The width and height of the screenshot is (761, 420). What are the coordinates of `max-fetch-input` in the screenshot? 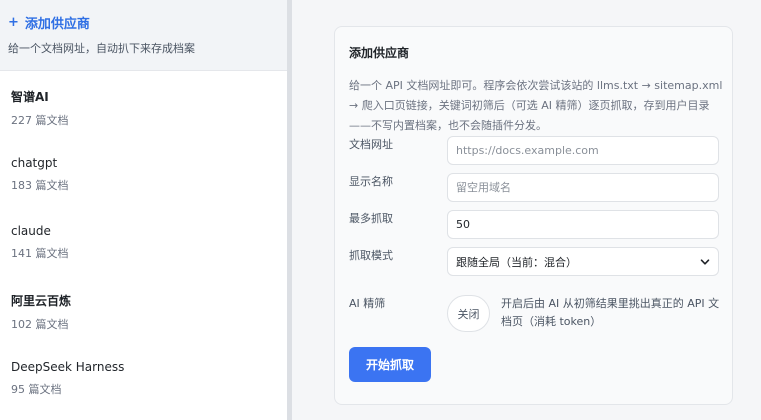 It's located at (583, 224).